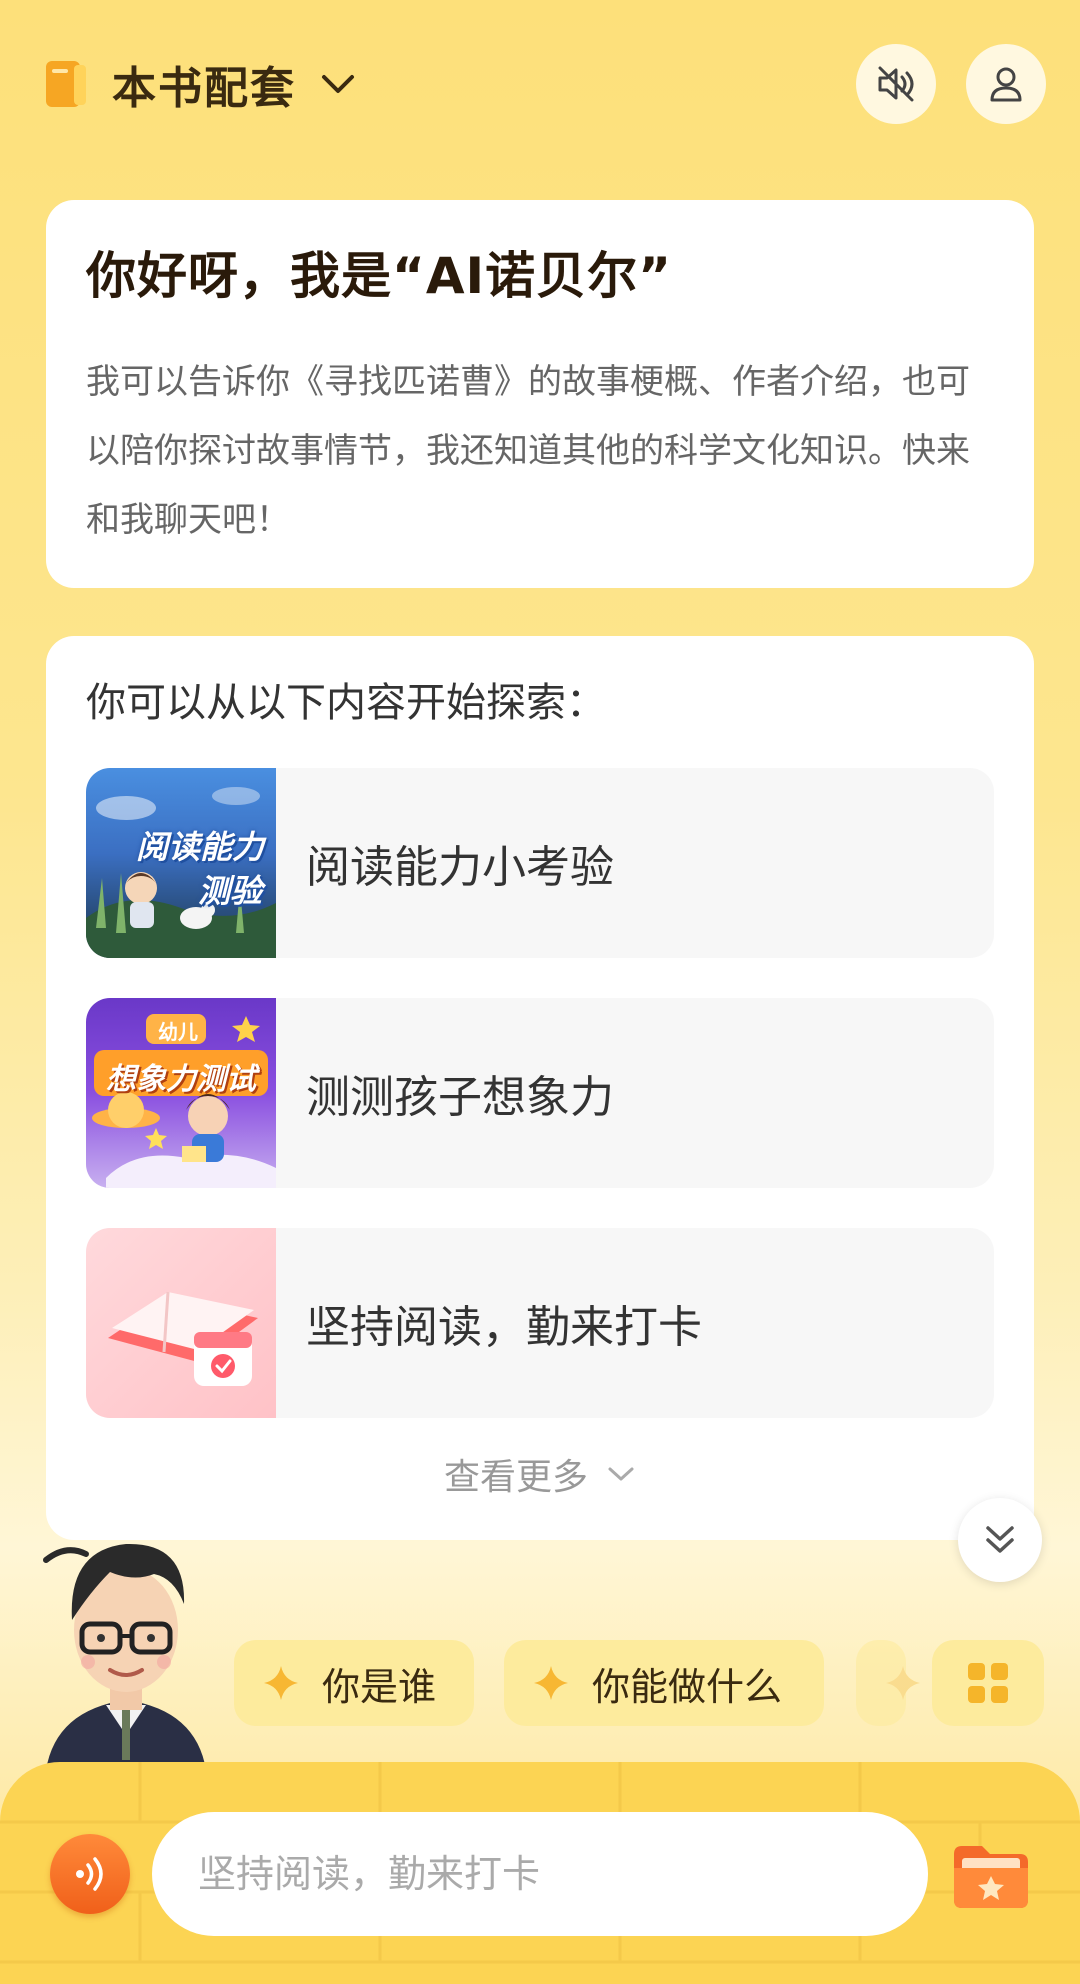  I want to click on chat-input, so click(540, 1874).